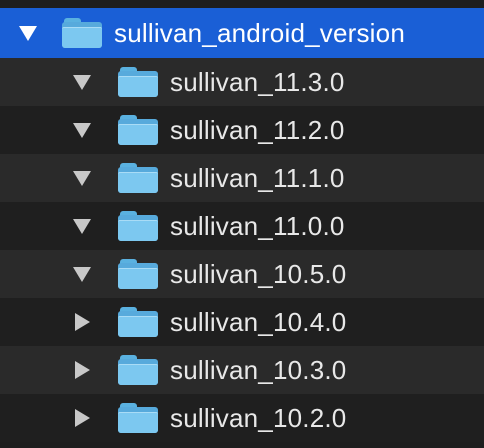 The height and width of the screenshot is (448, 484). What do you see at coordinates (258, 321) in the screenshot?
I see `tree-row-label: sullivan_10.4.0` at bounding box center [258, 321].